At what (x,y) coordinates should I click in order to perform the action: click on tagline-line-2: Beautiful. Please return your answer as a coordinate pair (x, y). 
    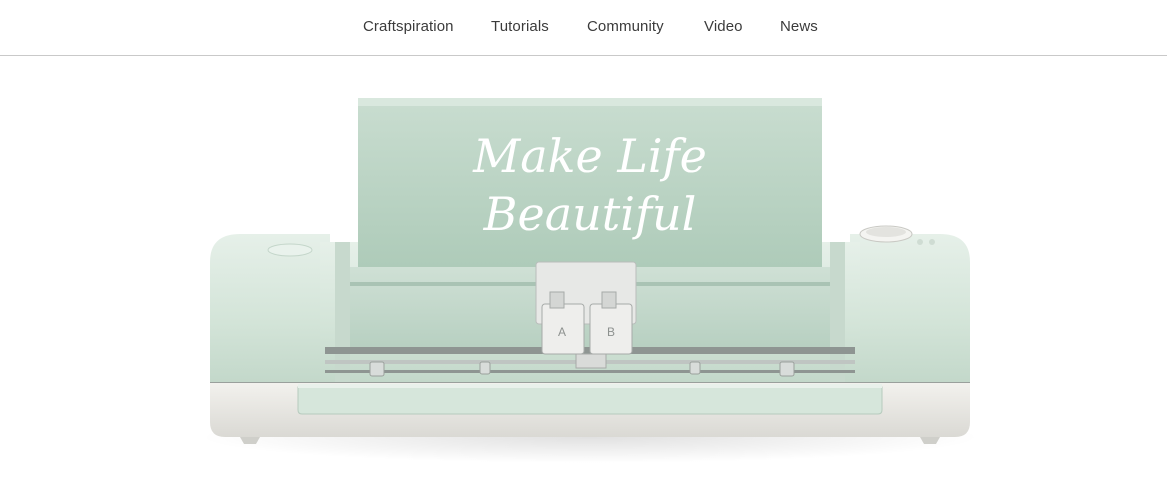
    Looking at the image, I should click on (590, 214).